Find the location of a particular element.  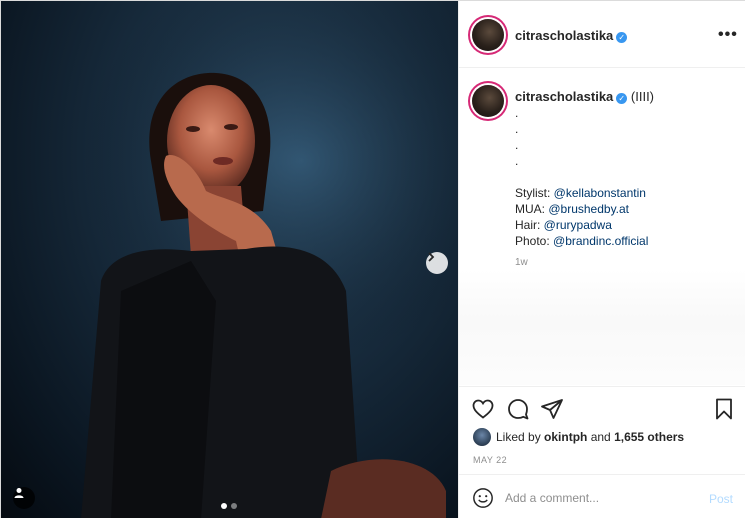

next-photo-button is located at coordinates (437, 263).